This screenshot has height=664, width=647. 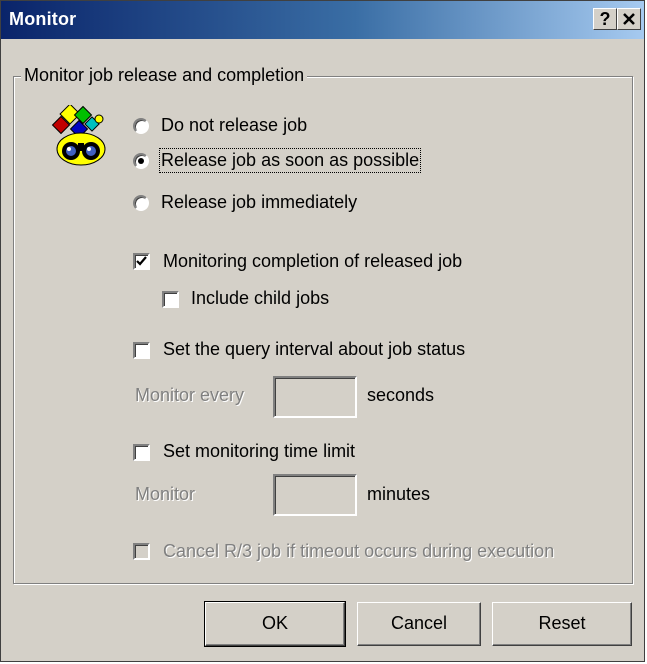 What do you see at coordinates (259, 451) in the screenshot?
I see `time-limit-label: Set monitoring time limit` at bounding box center [259, 451].